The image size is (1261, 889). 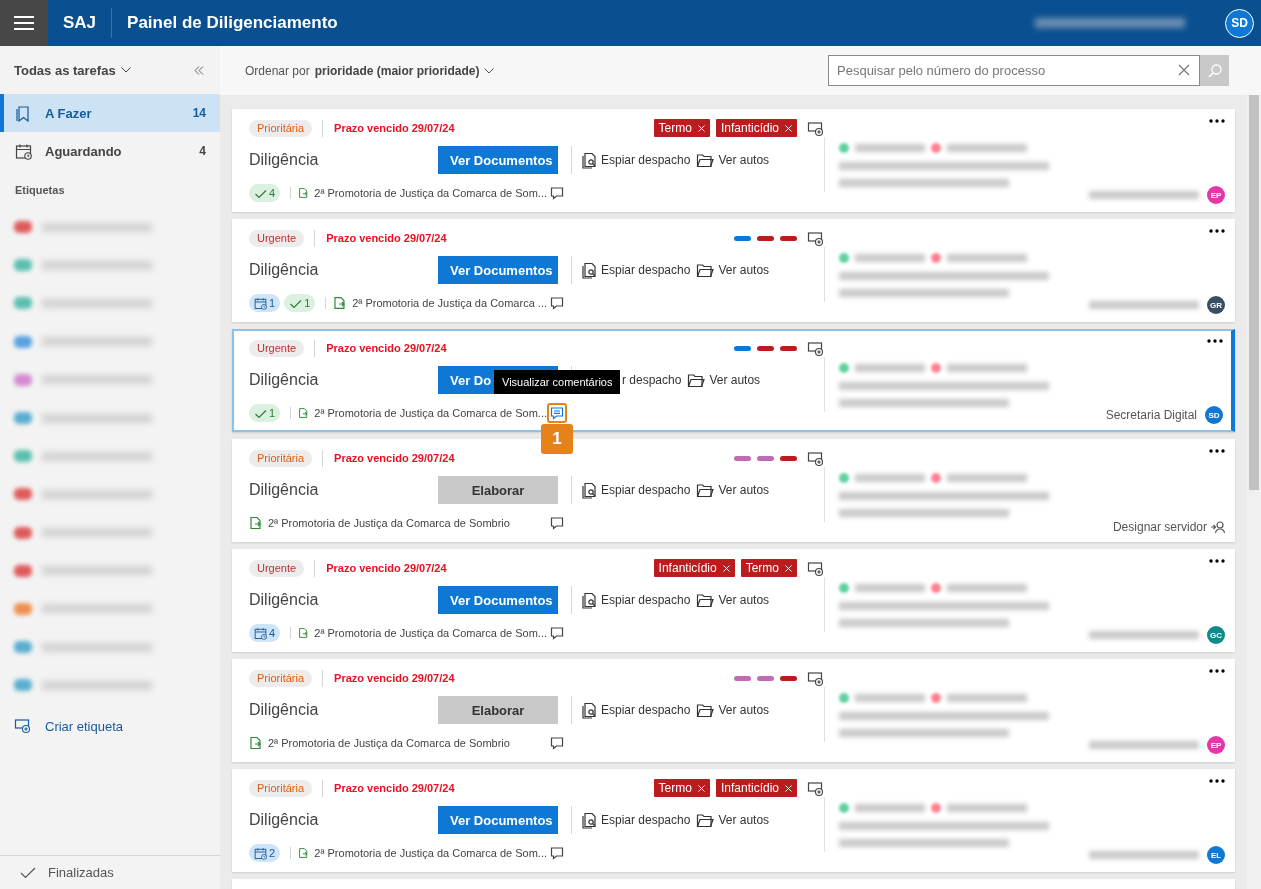 I want to click on assignee-avatar: EL, so click(x=1216, y=855).